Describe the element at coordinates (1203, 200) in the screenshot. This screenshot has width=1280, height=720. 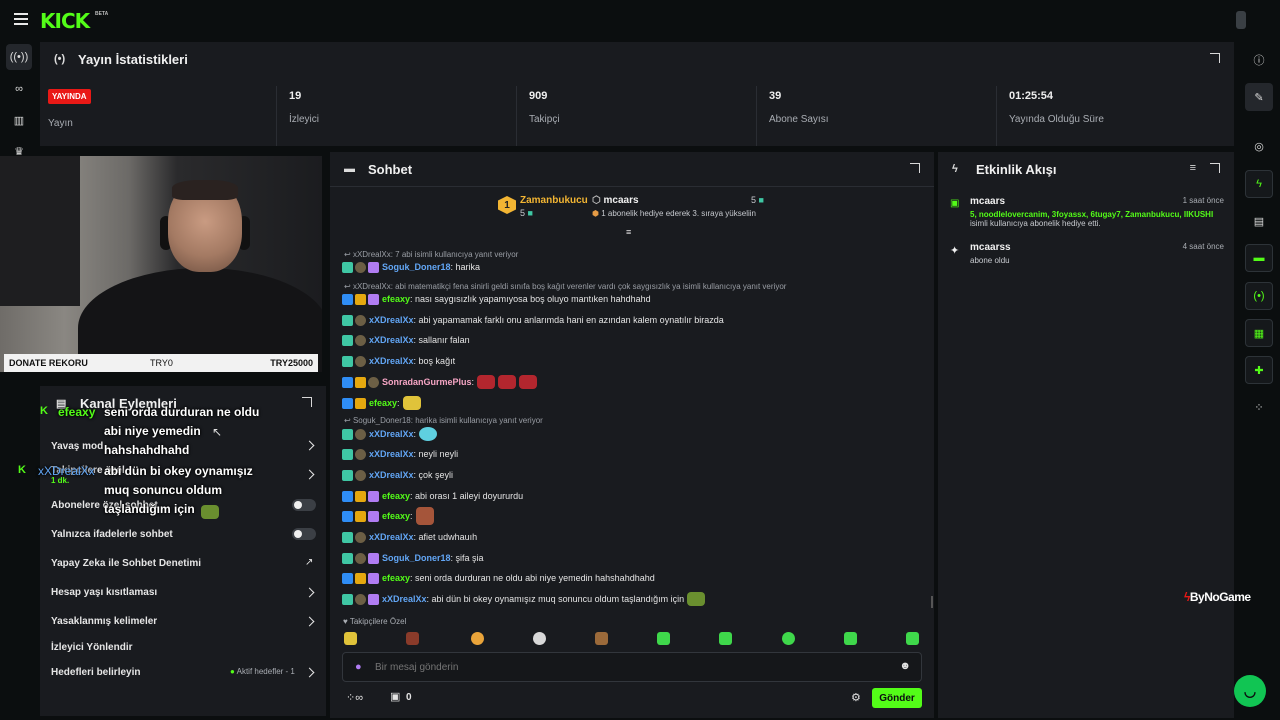
I see `event-time: 1 saat önce` at that location.